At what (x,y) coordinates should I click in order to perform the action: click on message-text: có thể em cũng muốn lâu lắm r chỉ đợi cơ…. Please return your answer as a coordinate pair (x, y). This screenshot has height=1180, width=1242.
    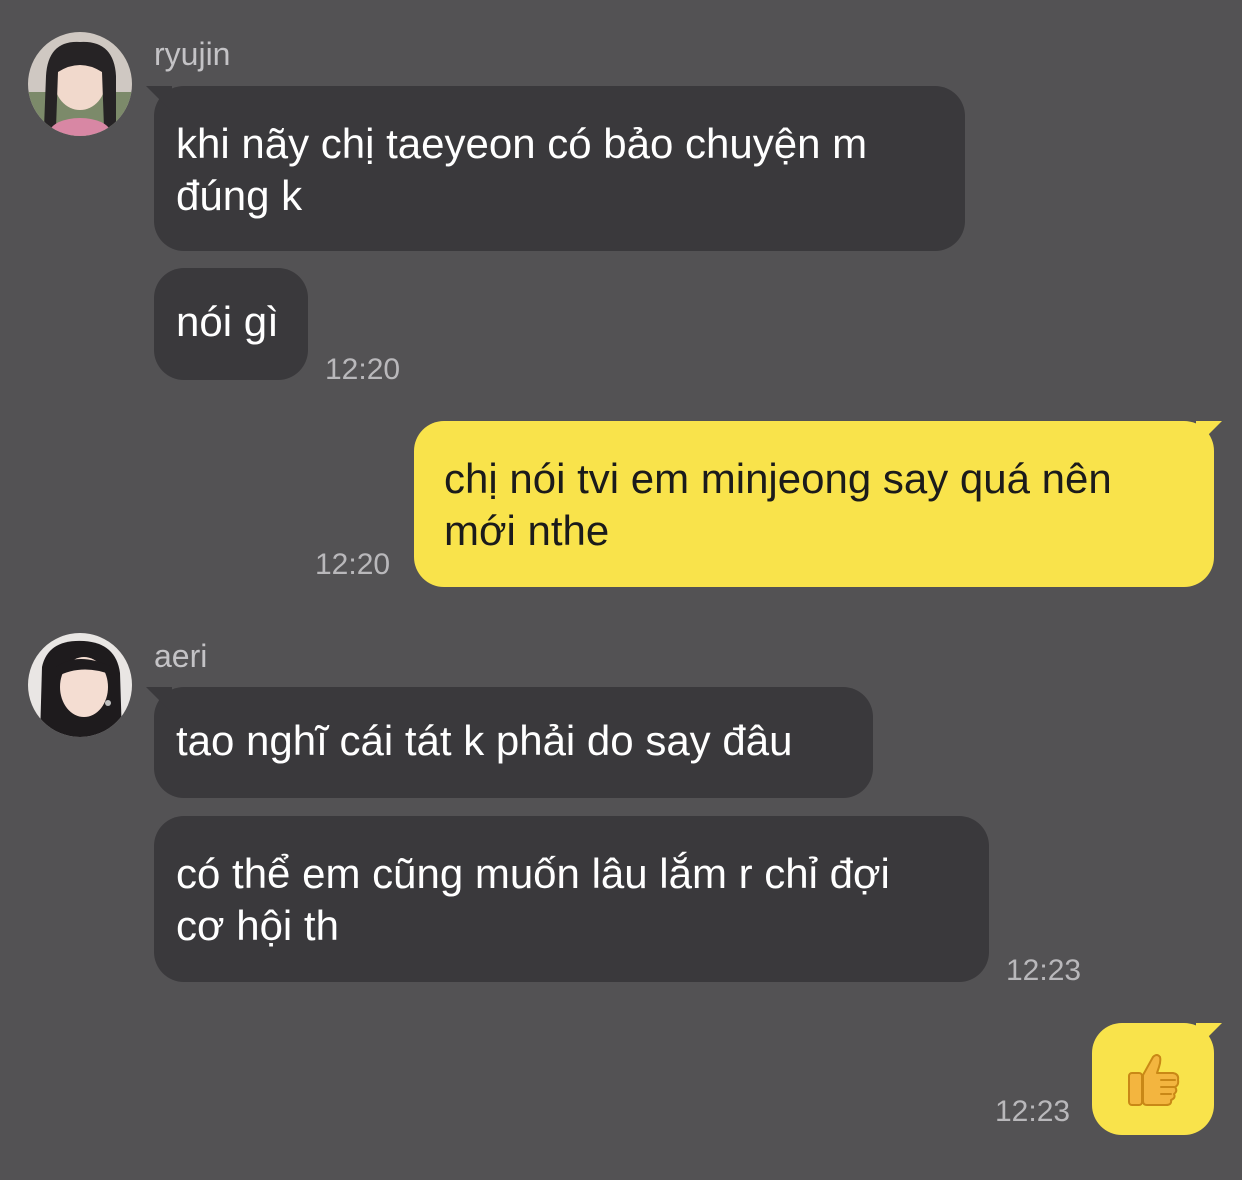
    Looking at the image, I should click on (533, 899).